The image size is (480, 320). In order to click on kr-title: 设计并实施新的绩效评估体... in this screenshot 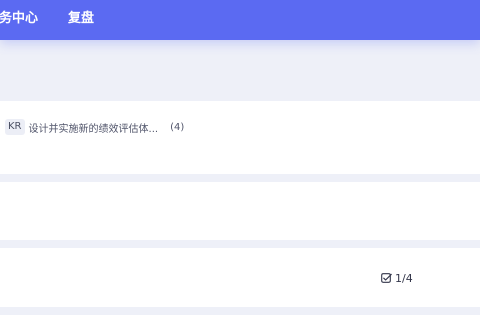, I will do `click(94, 127)`.